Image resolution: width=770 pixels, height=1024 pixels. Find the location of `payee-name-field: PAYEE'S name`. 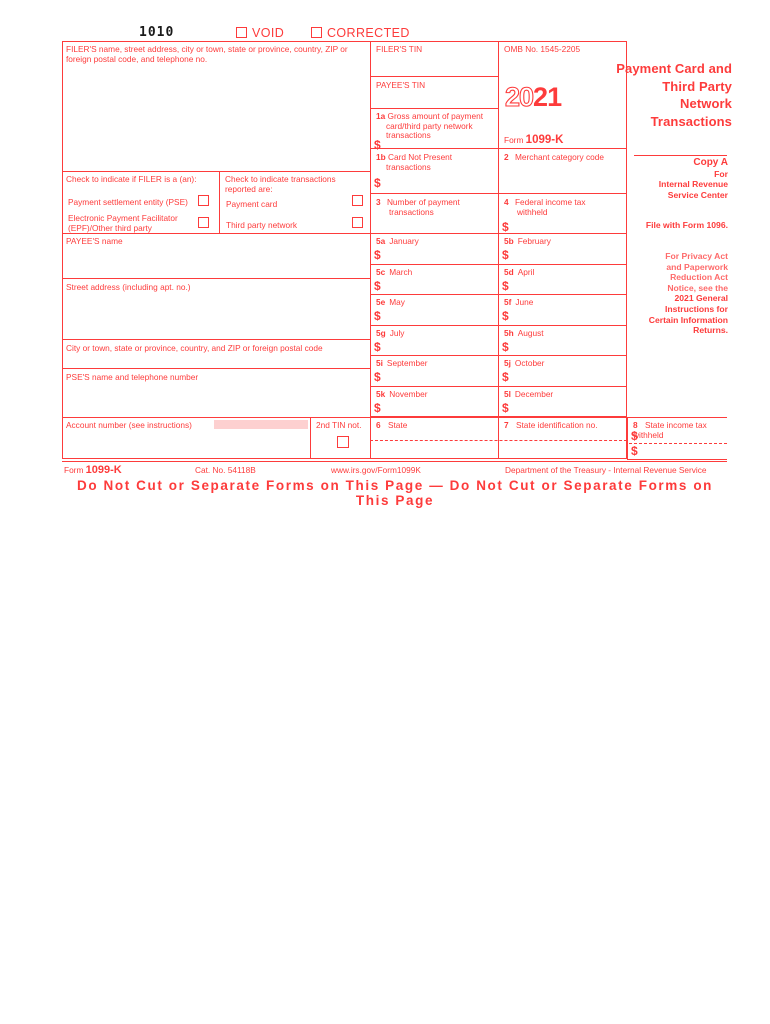

payee-name-field: PAYEE'S name is located at coordinates (216, 257).